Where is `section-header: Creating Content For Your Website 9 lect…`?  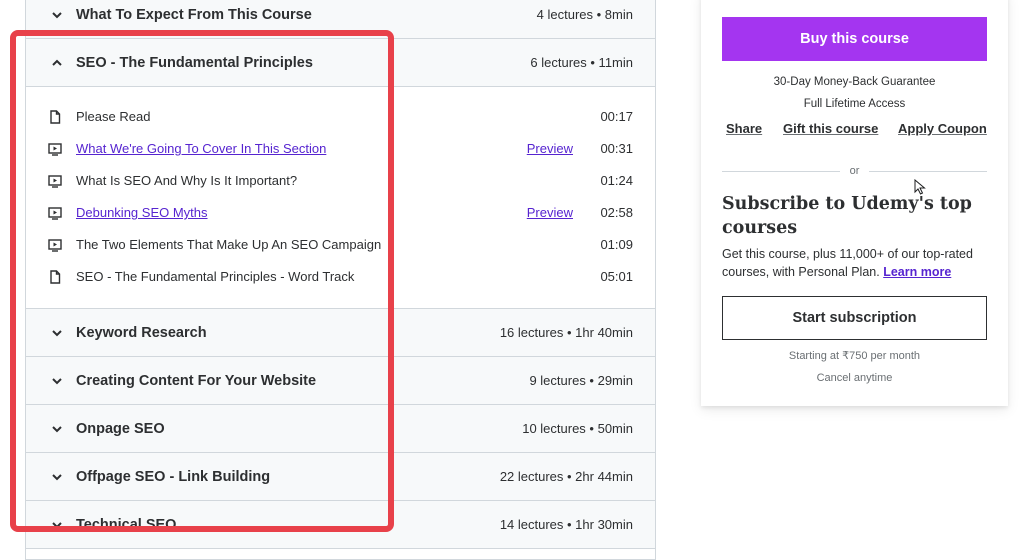
section-header: Creating Content For Your Website 9 lect… is located at coordinates (340, 381).